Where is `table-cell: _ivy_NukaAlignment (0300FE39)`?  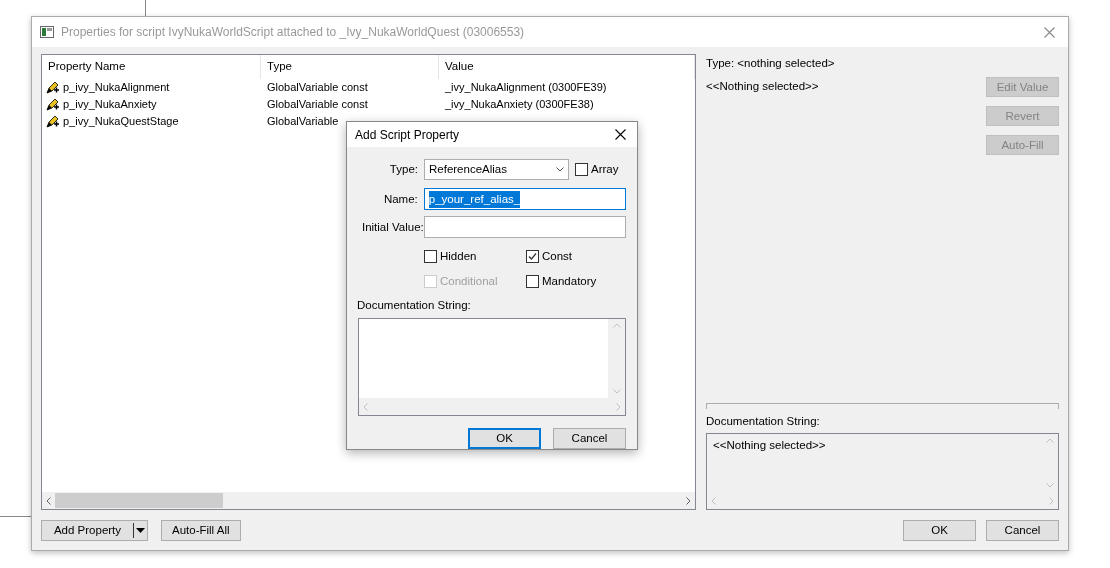 table-cell: _ivy_NukaAlignment (0300FE39) is located at coordinates (526, 87).